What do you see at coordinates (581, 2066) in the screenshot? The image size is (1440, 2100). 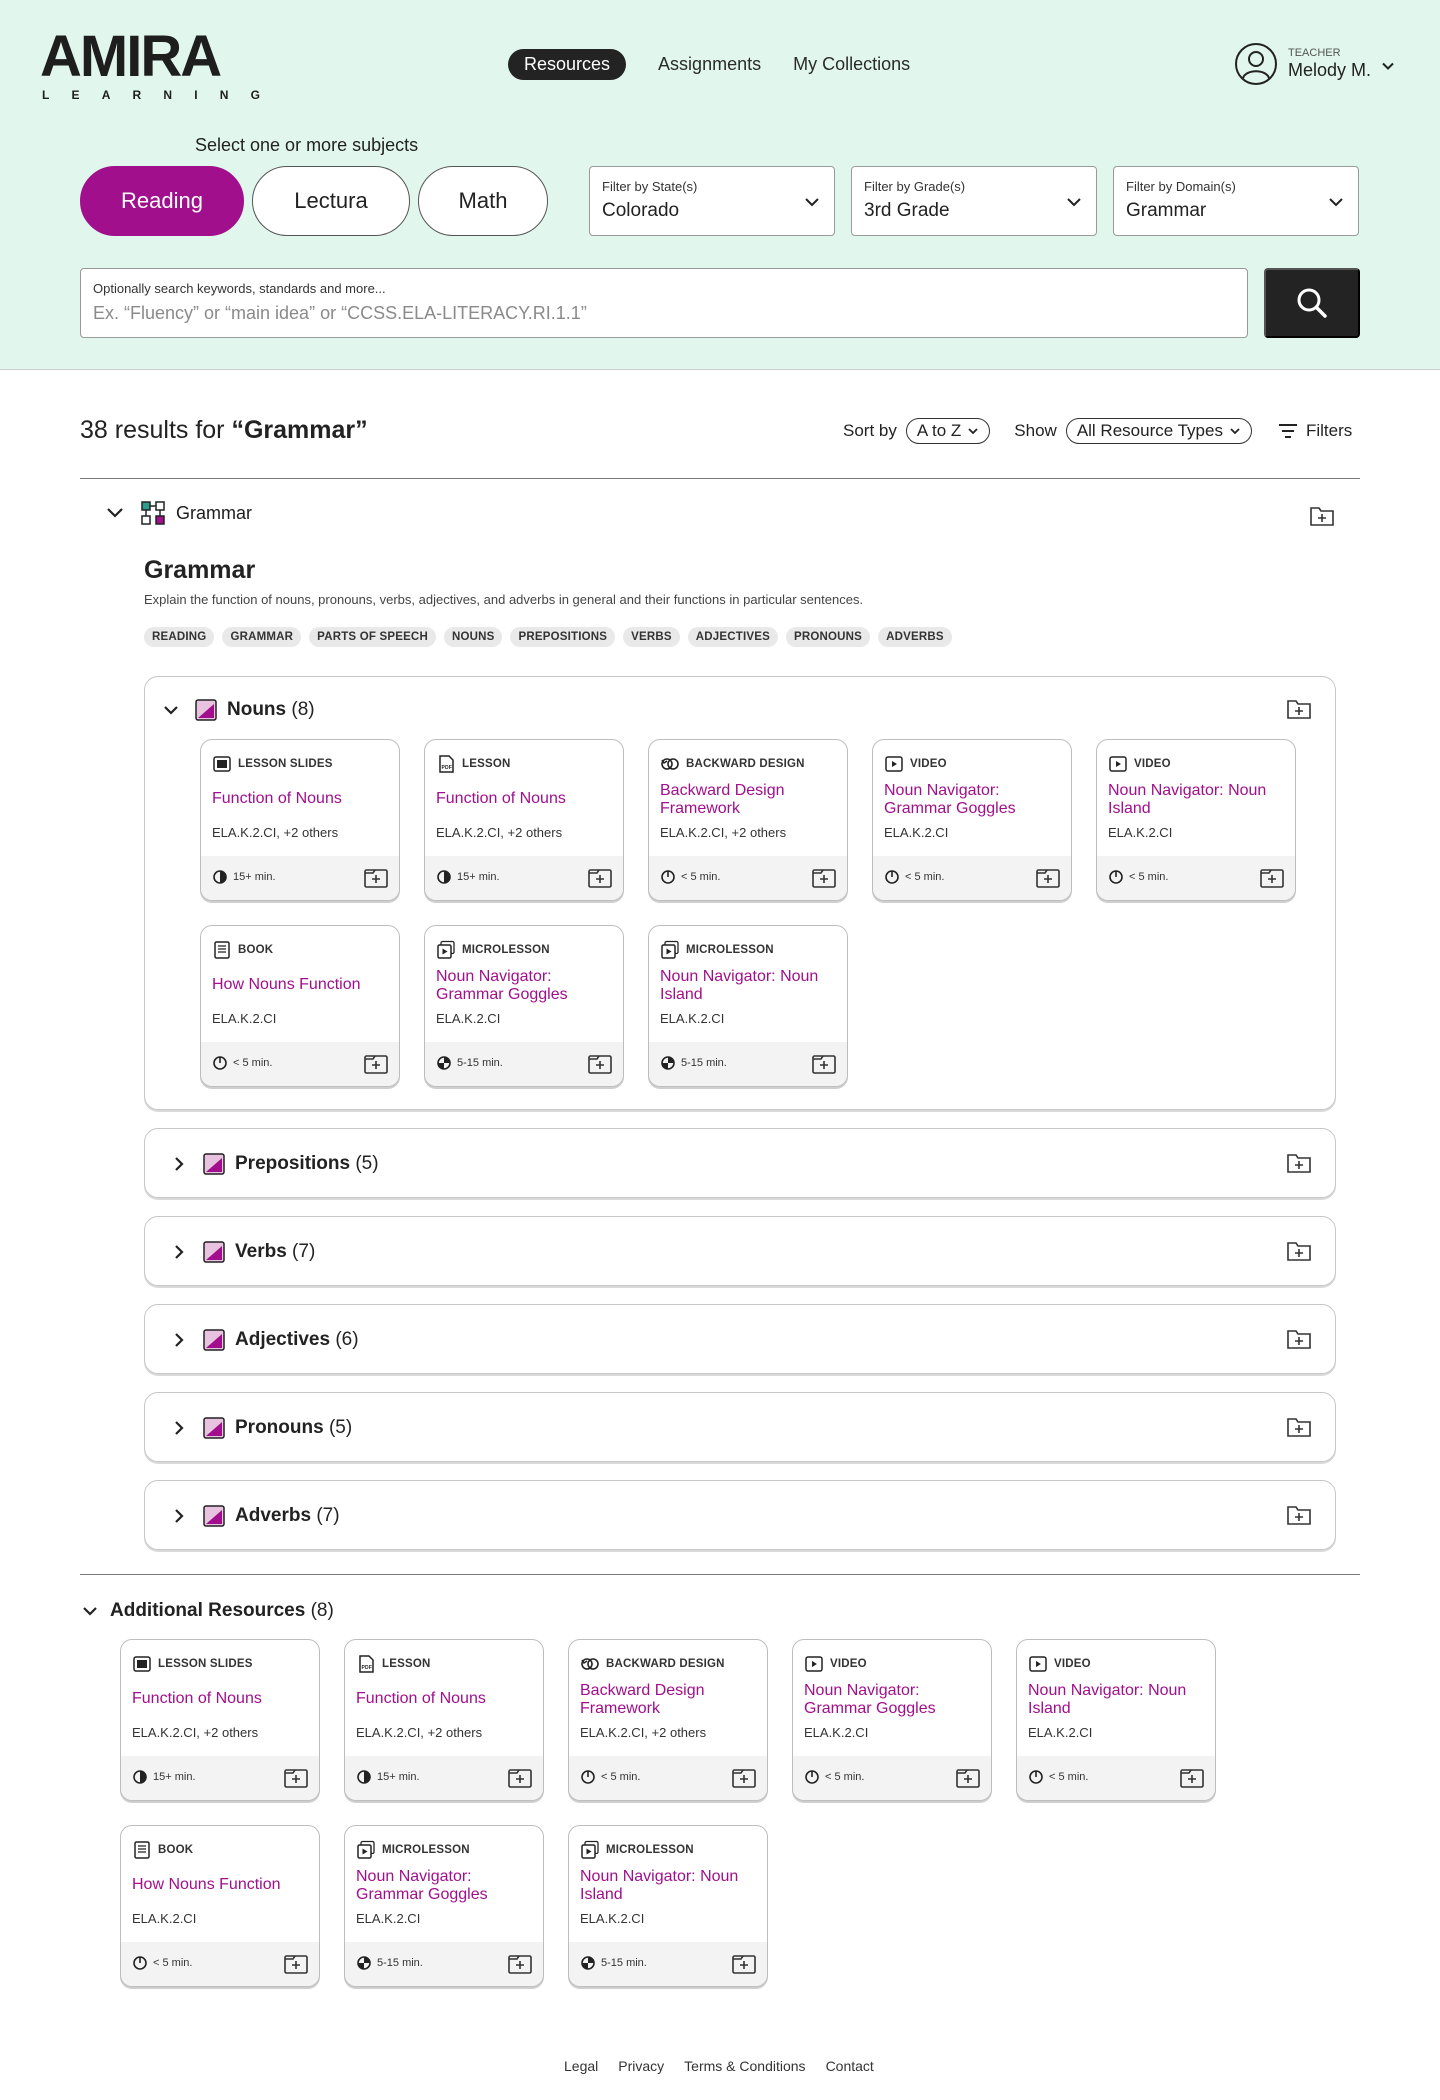 I see `footer-link-legal: Legal` at bounding box center [581, 2066].